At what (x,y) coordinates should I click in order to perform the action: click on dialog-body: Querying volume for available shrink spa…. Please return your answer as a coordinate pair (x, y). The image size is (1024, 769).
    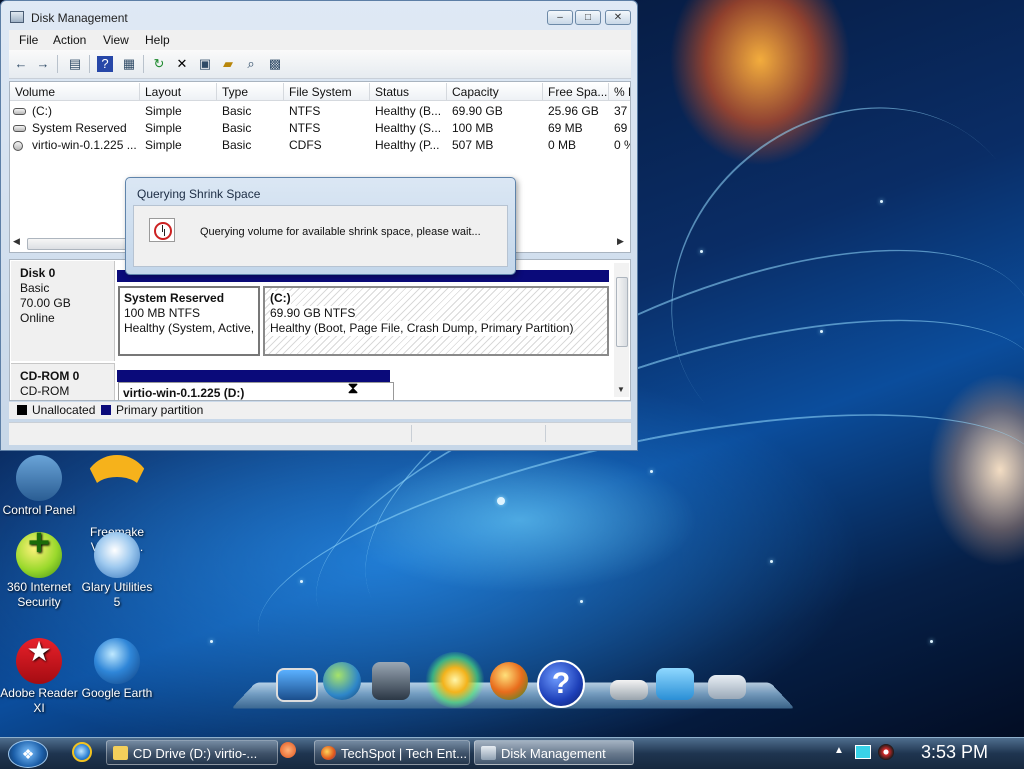
    Looking at the image, I should click on (320, 236).